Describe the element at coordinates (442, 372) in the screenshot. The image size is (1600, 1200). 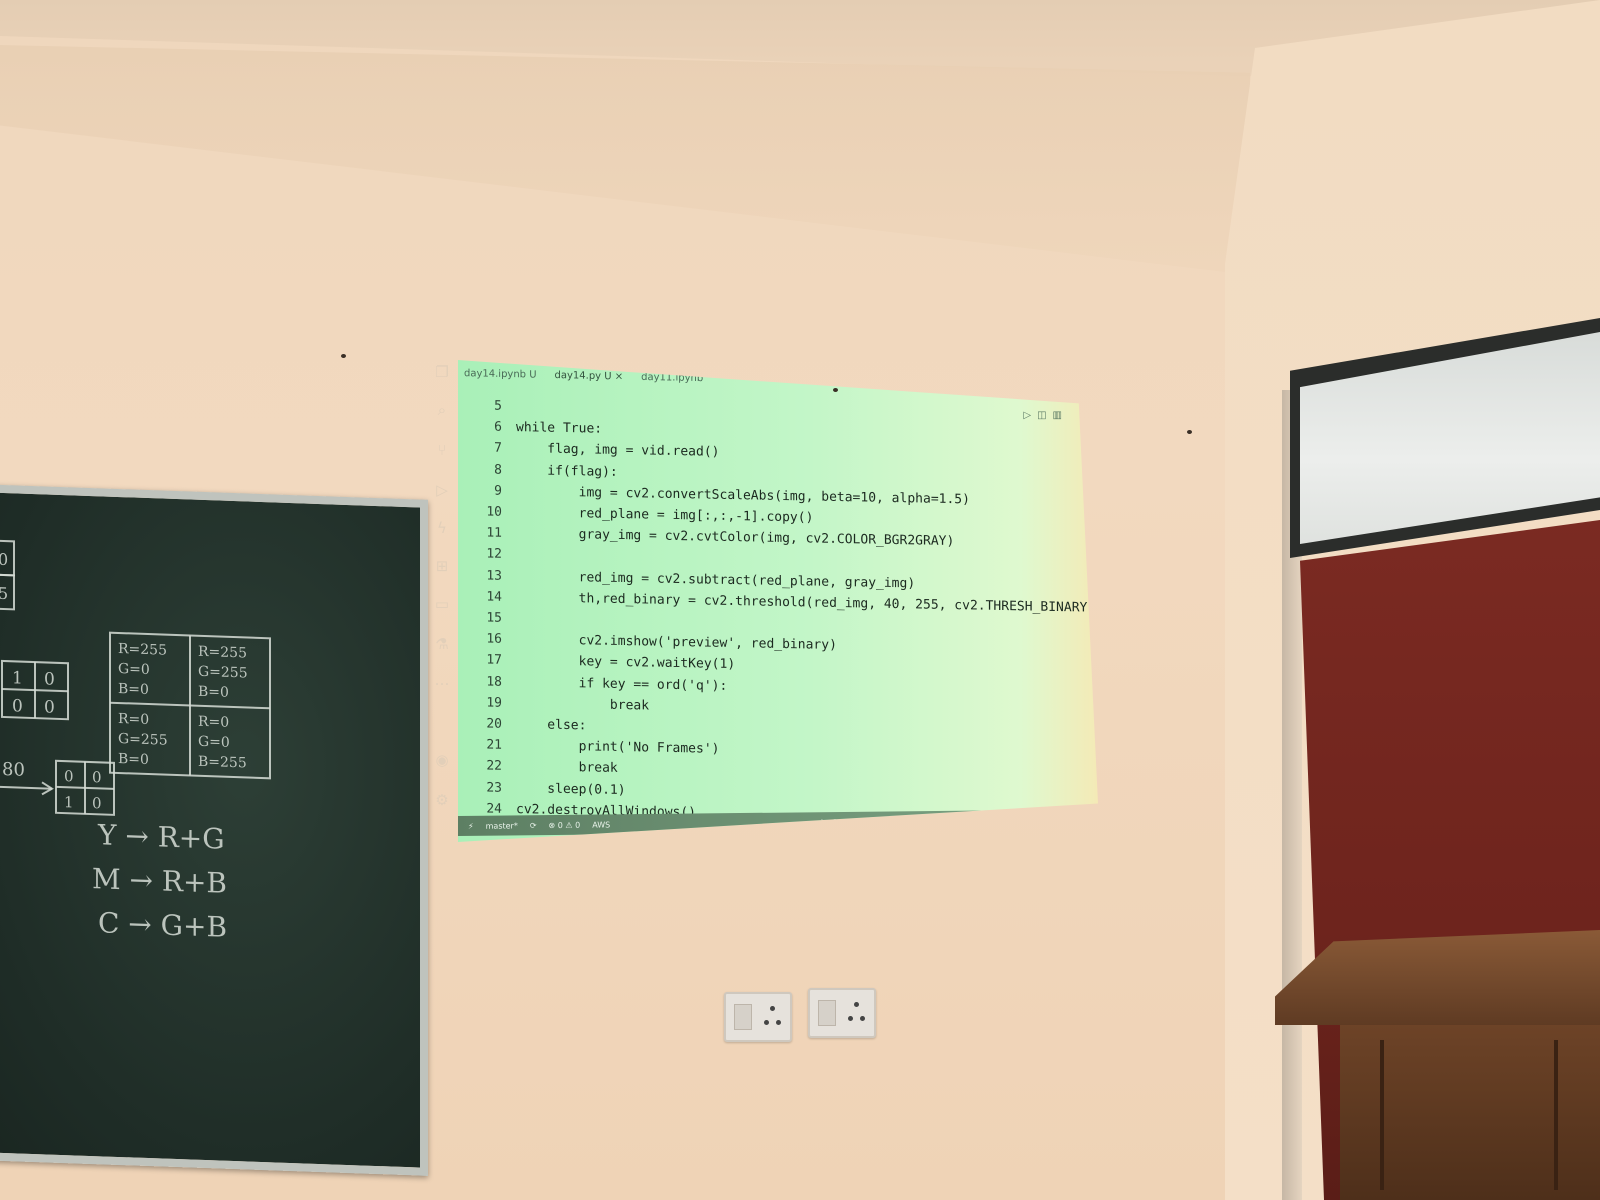
I see `explorer-icon: ❐` at that location.